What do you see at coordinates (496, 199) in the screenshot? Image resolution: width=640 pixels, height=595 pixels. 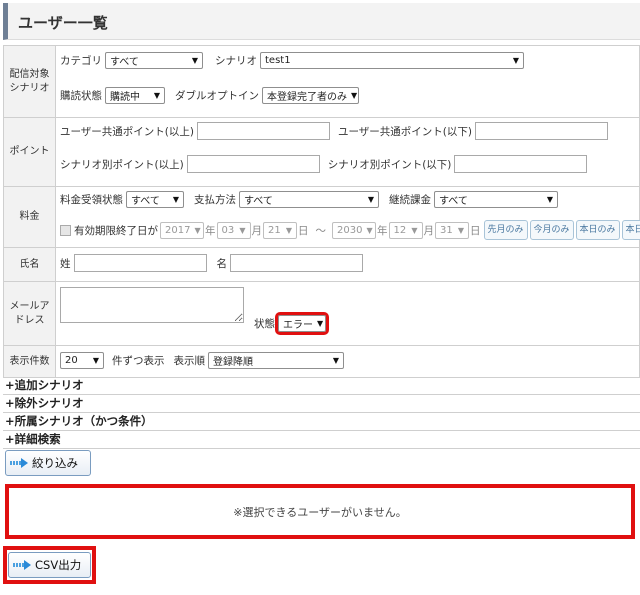 I see `recurring-select: すべて ▼` at bounding box center [496, 199].